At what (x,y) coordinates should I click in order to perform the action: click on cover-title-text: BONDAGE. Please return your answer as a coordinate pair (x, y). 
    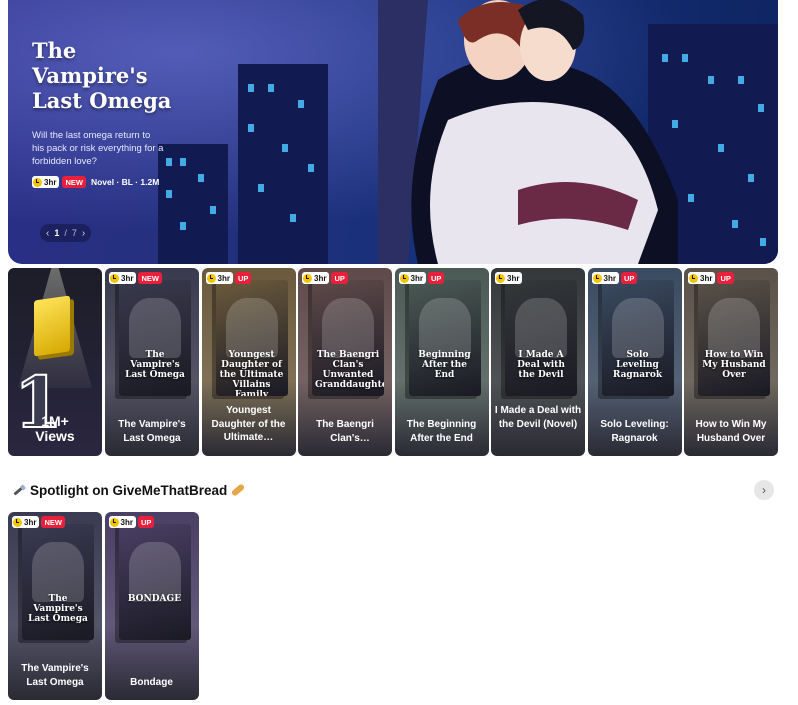
    Looking at the image, I should click on (154, 599).